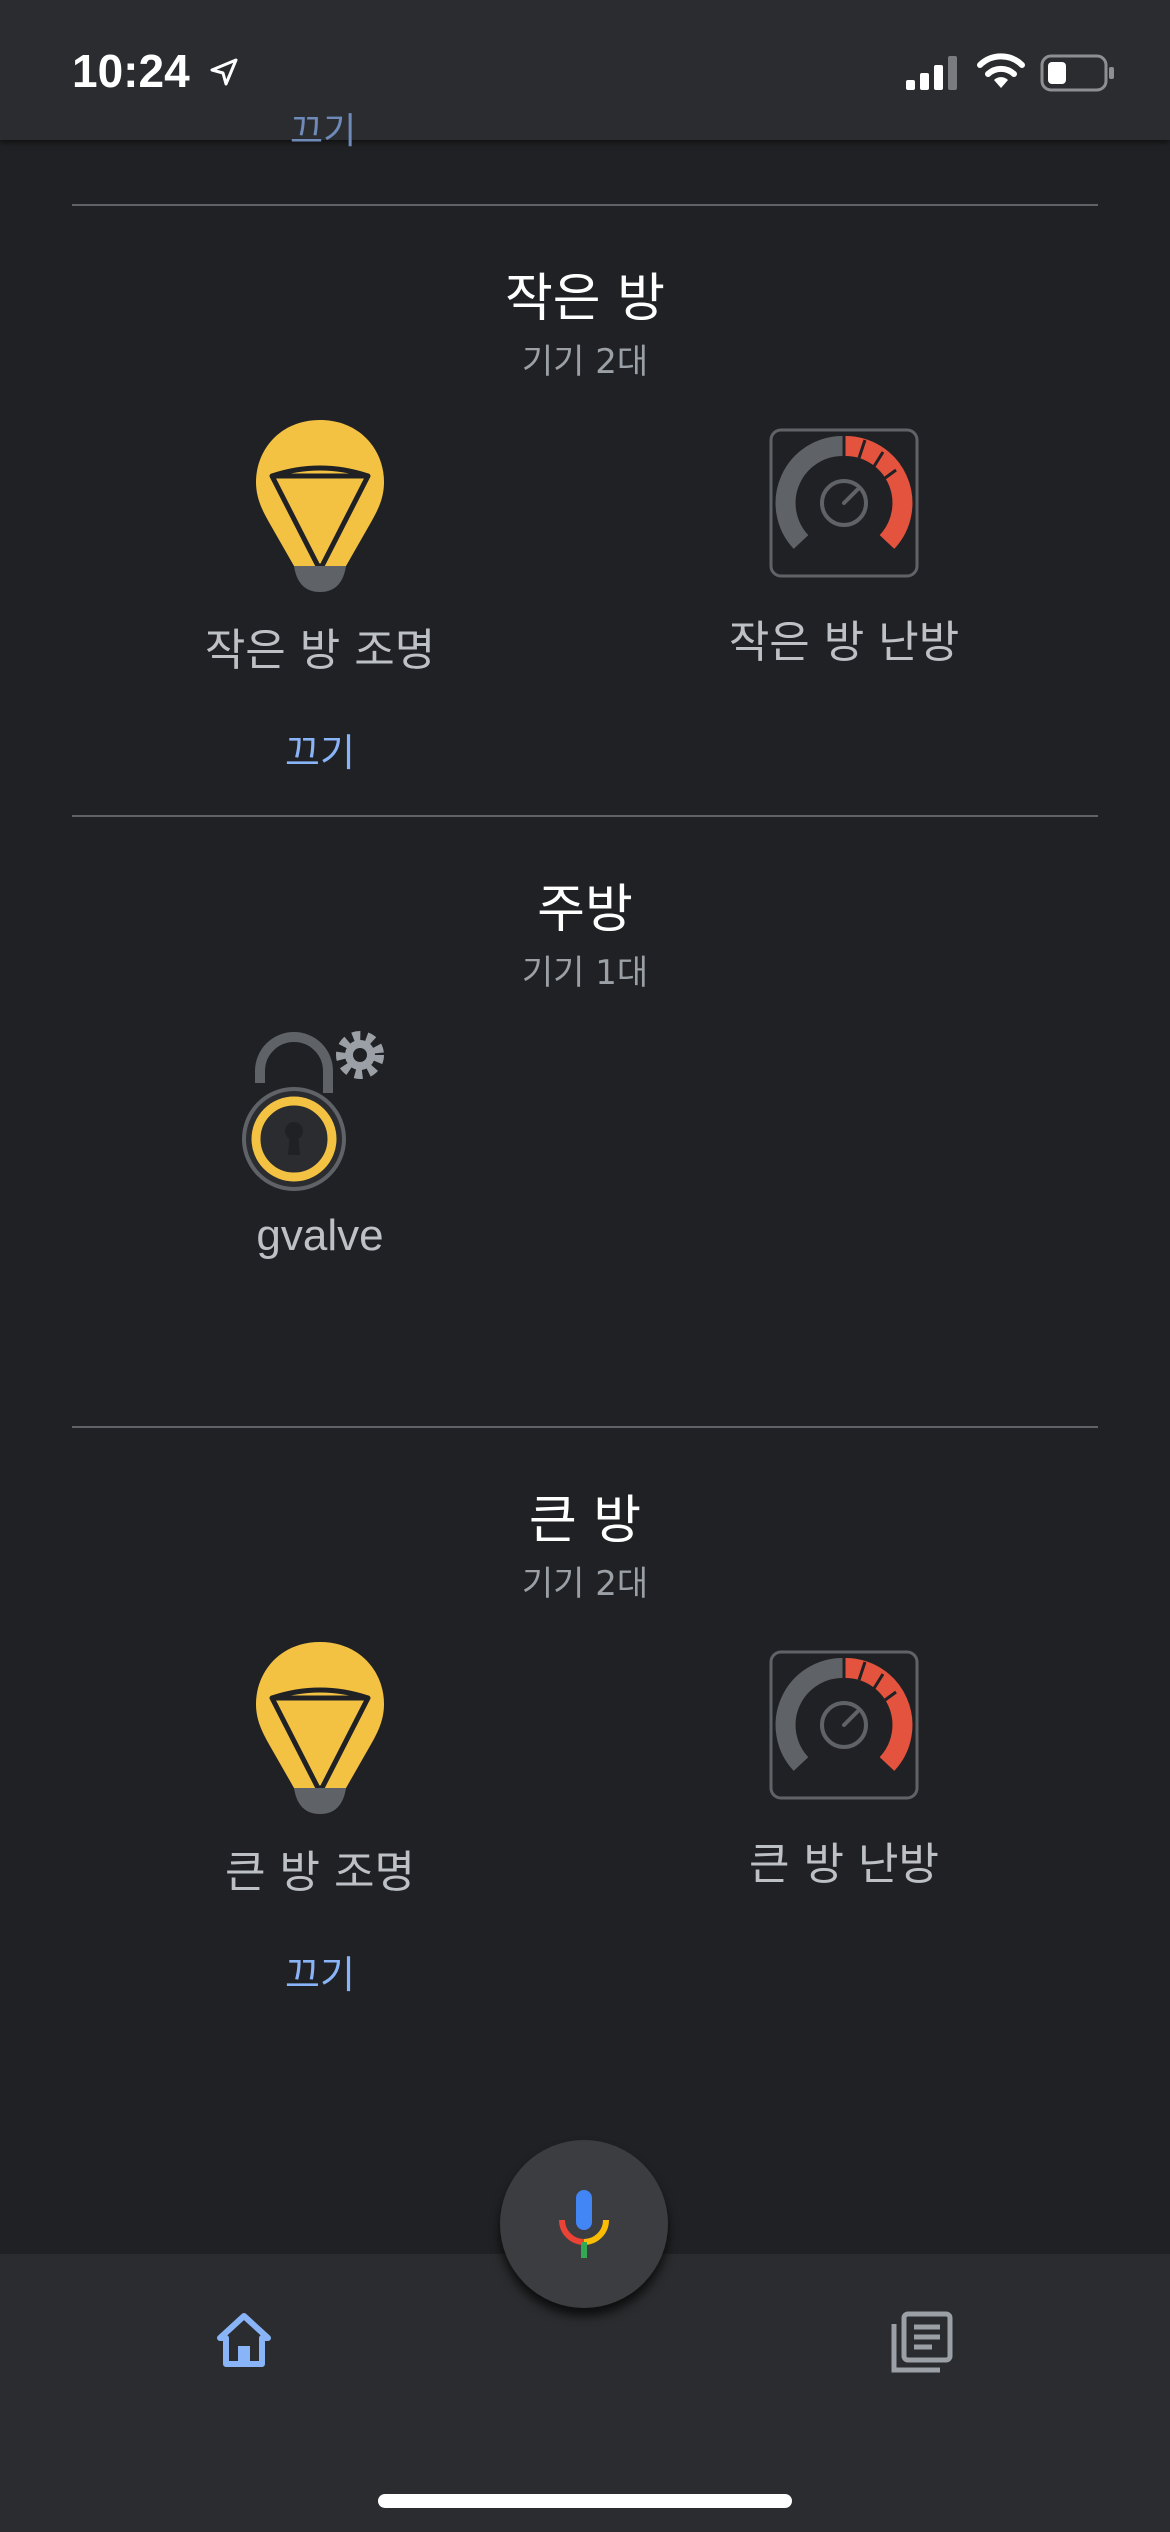 This screenshot has width=1170, height=2532. What do you see at coordinates (585, 76) in the screenshot?
I see `status-bar: 10:24 끄기` at bounding box center [585, 76].